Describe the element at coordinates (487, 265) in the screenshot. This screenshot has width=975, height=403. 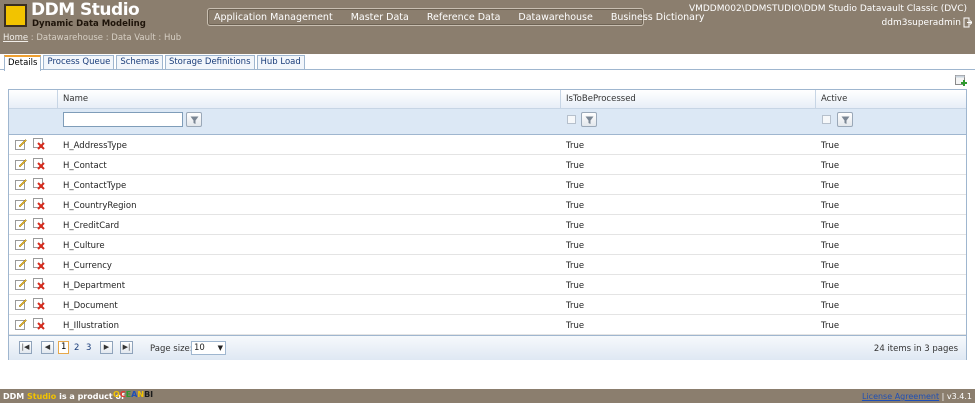
I see `table-row: H_Currency True True` at that location.